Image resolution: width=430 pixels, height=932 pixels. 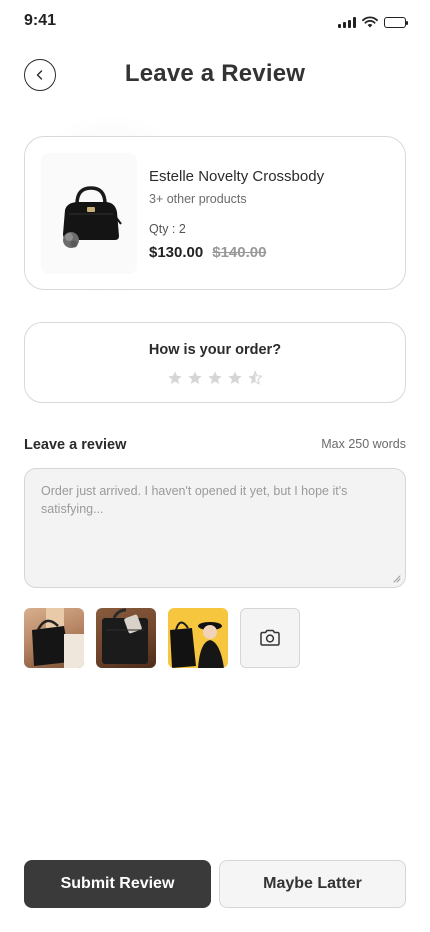 I want to click on product-price: $130.00, so click(x=176, y=252).